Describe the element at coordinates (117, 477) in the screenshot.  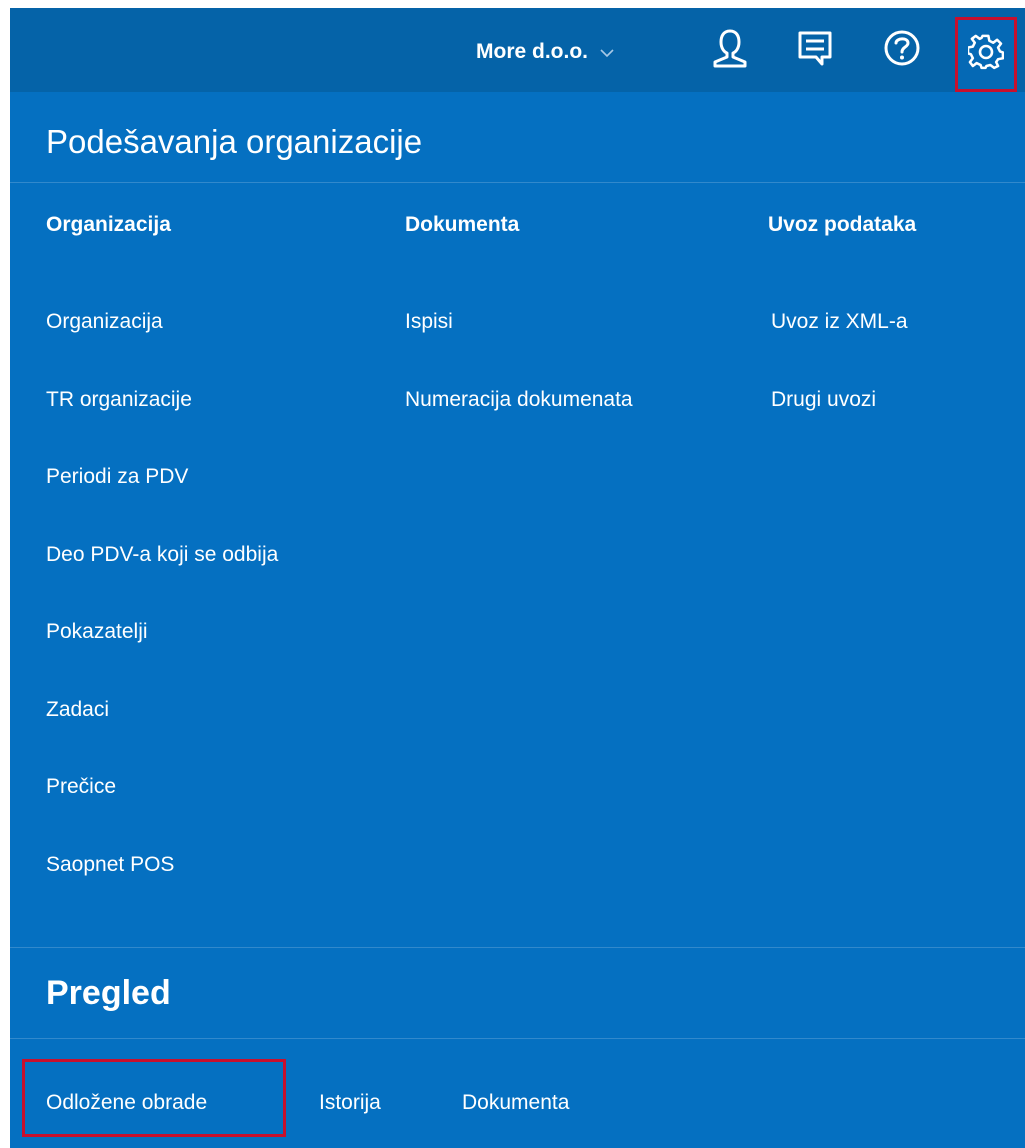
I see `menu-link-periodi-za-pdv: Periodi za PDV` at that location.